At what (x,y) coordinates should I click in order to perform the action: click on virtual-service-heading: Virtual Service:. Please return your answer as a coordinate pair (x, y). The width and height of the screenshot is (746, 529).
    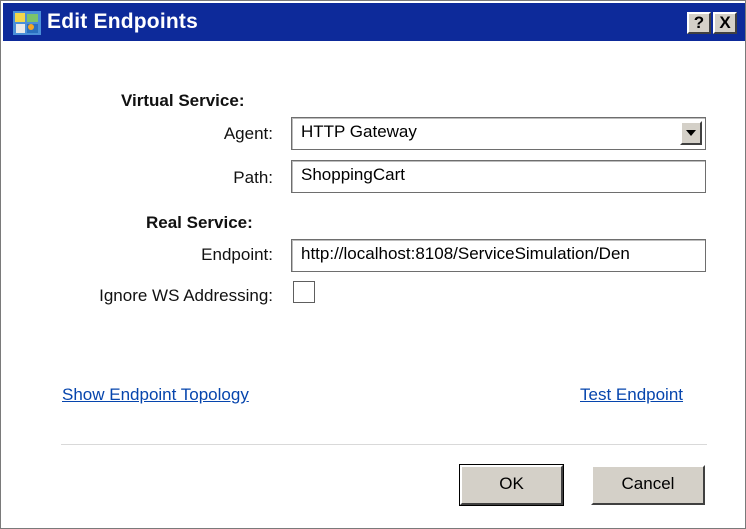
    Looking at the image, I should click on (183, 100).